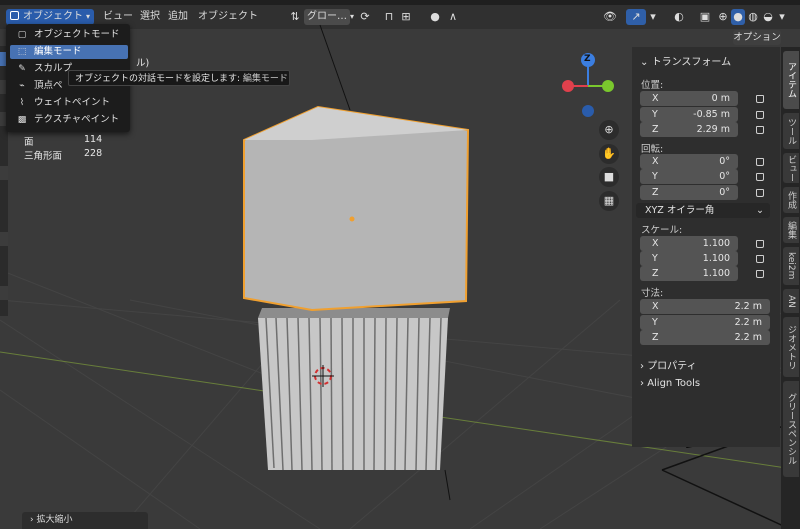 The width and height of the screenshot is (800, 529). I want to click on stat-triangles-label: 三角形面, so click(43, 156).